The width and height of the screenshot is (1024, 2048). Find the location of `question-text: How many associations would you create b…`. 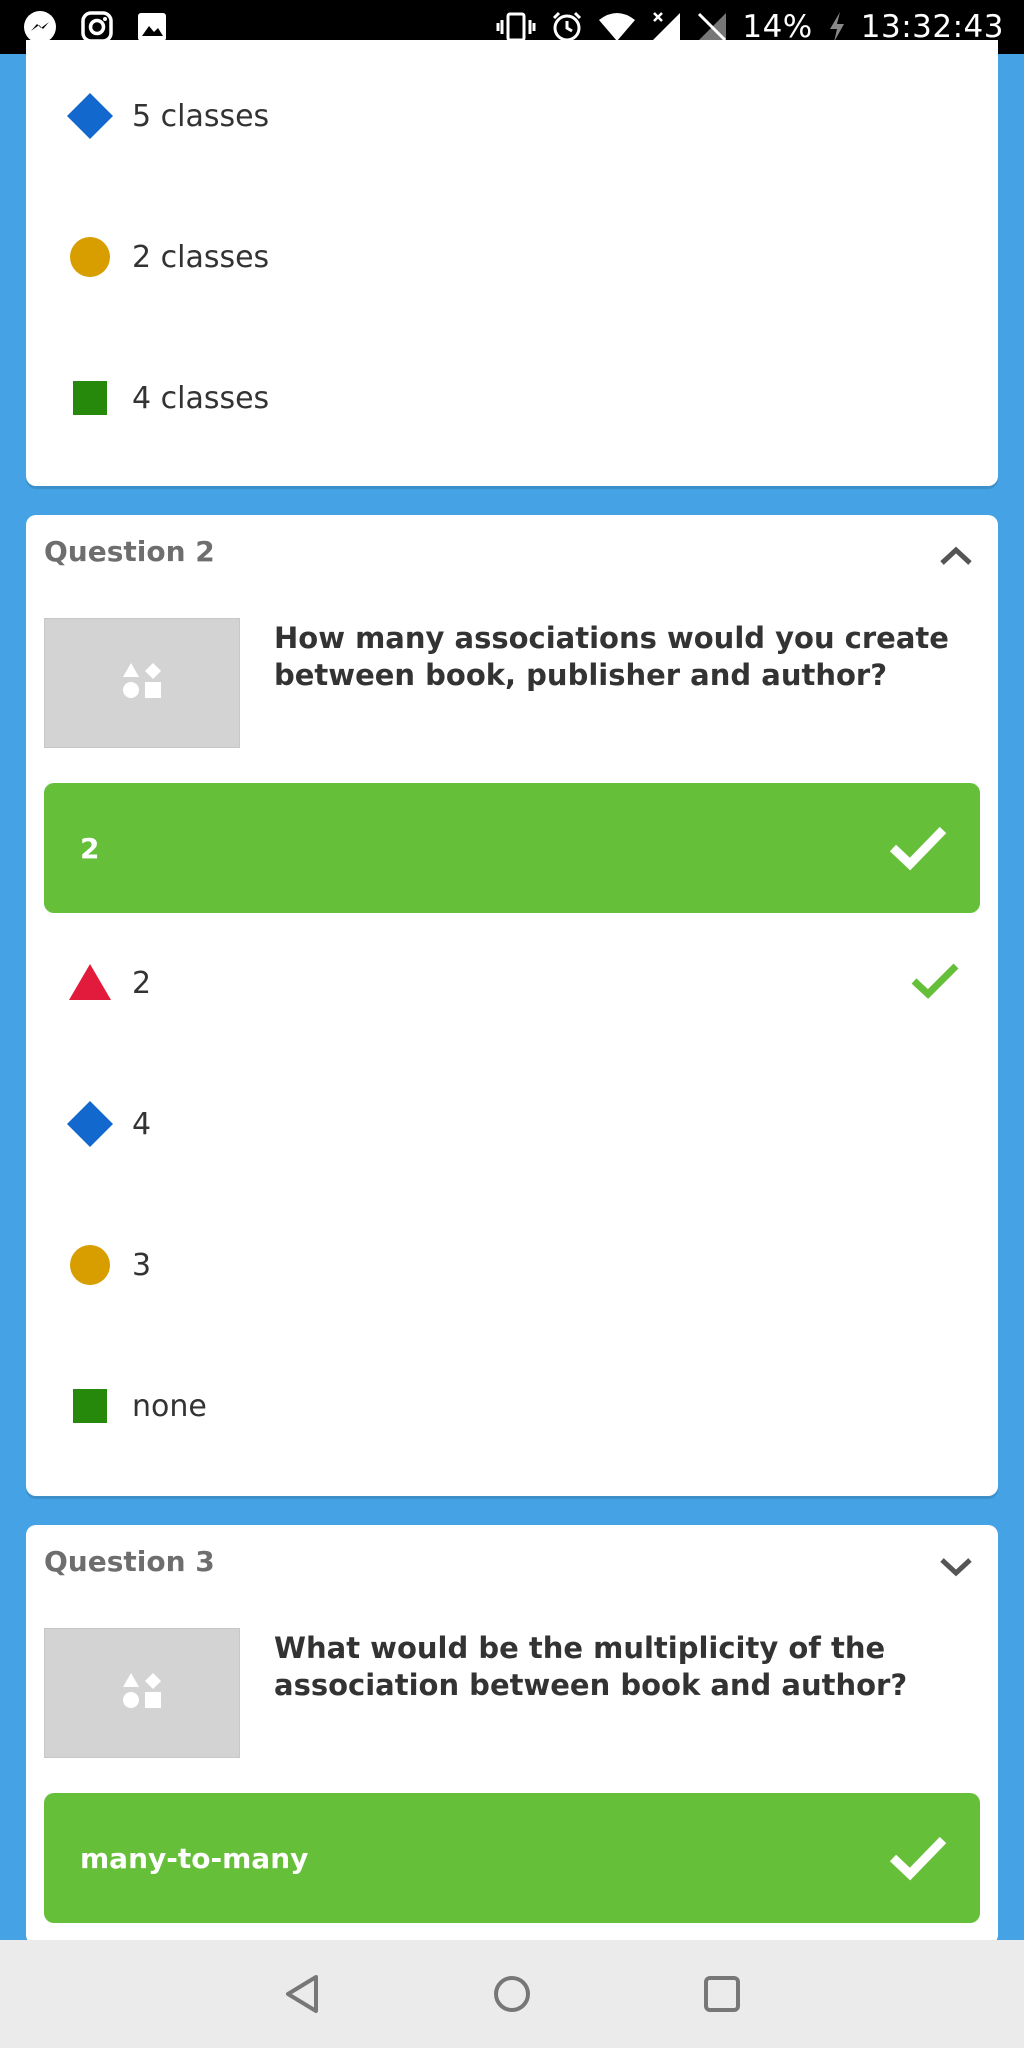

question-text: How many associations would you create b… is located at coordinates (611, 656).